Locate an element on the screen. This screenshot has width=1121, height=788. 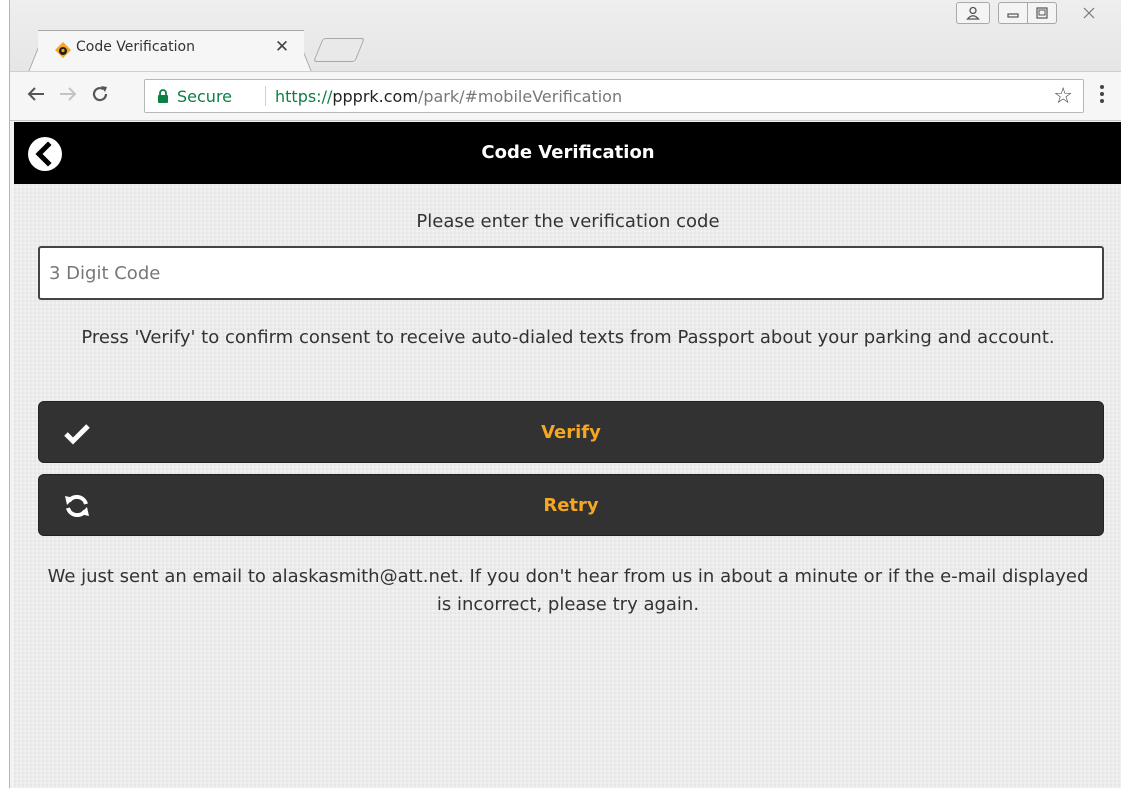
verify-button-label: Verify is located at coordinates (571, 432).